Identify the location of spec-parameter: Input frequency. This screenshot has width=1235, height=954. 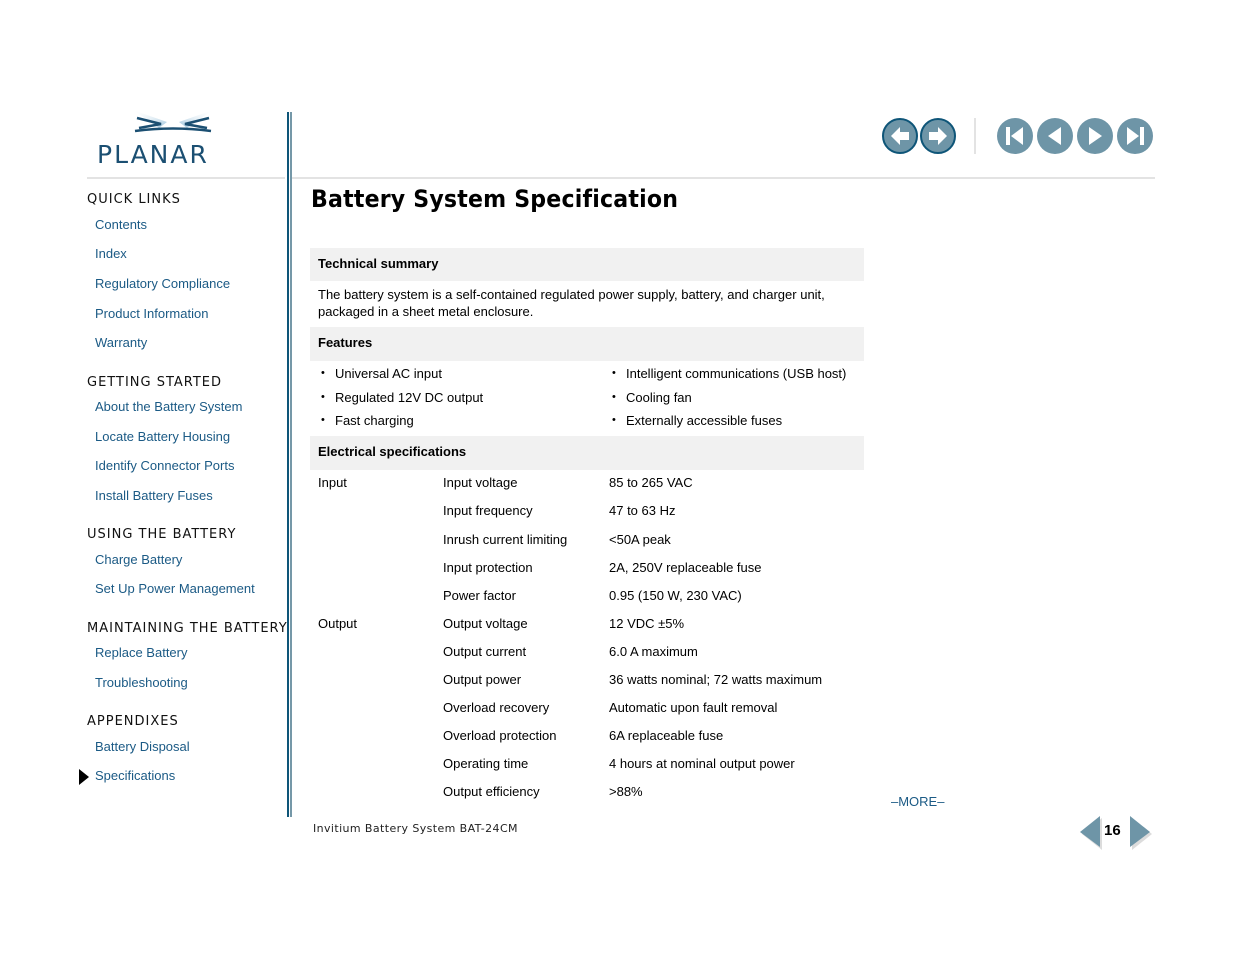
(488, 510).